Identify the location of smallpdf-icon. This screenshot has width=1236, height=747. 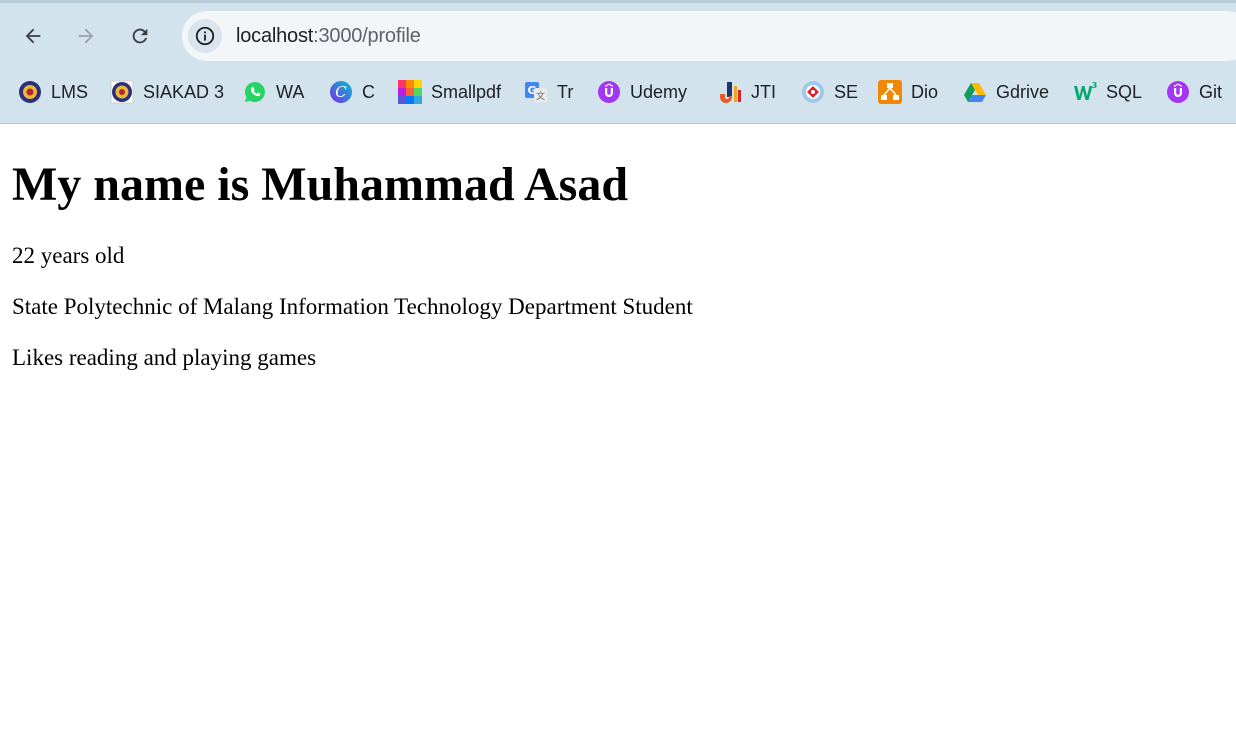
(410, 92).